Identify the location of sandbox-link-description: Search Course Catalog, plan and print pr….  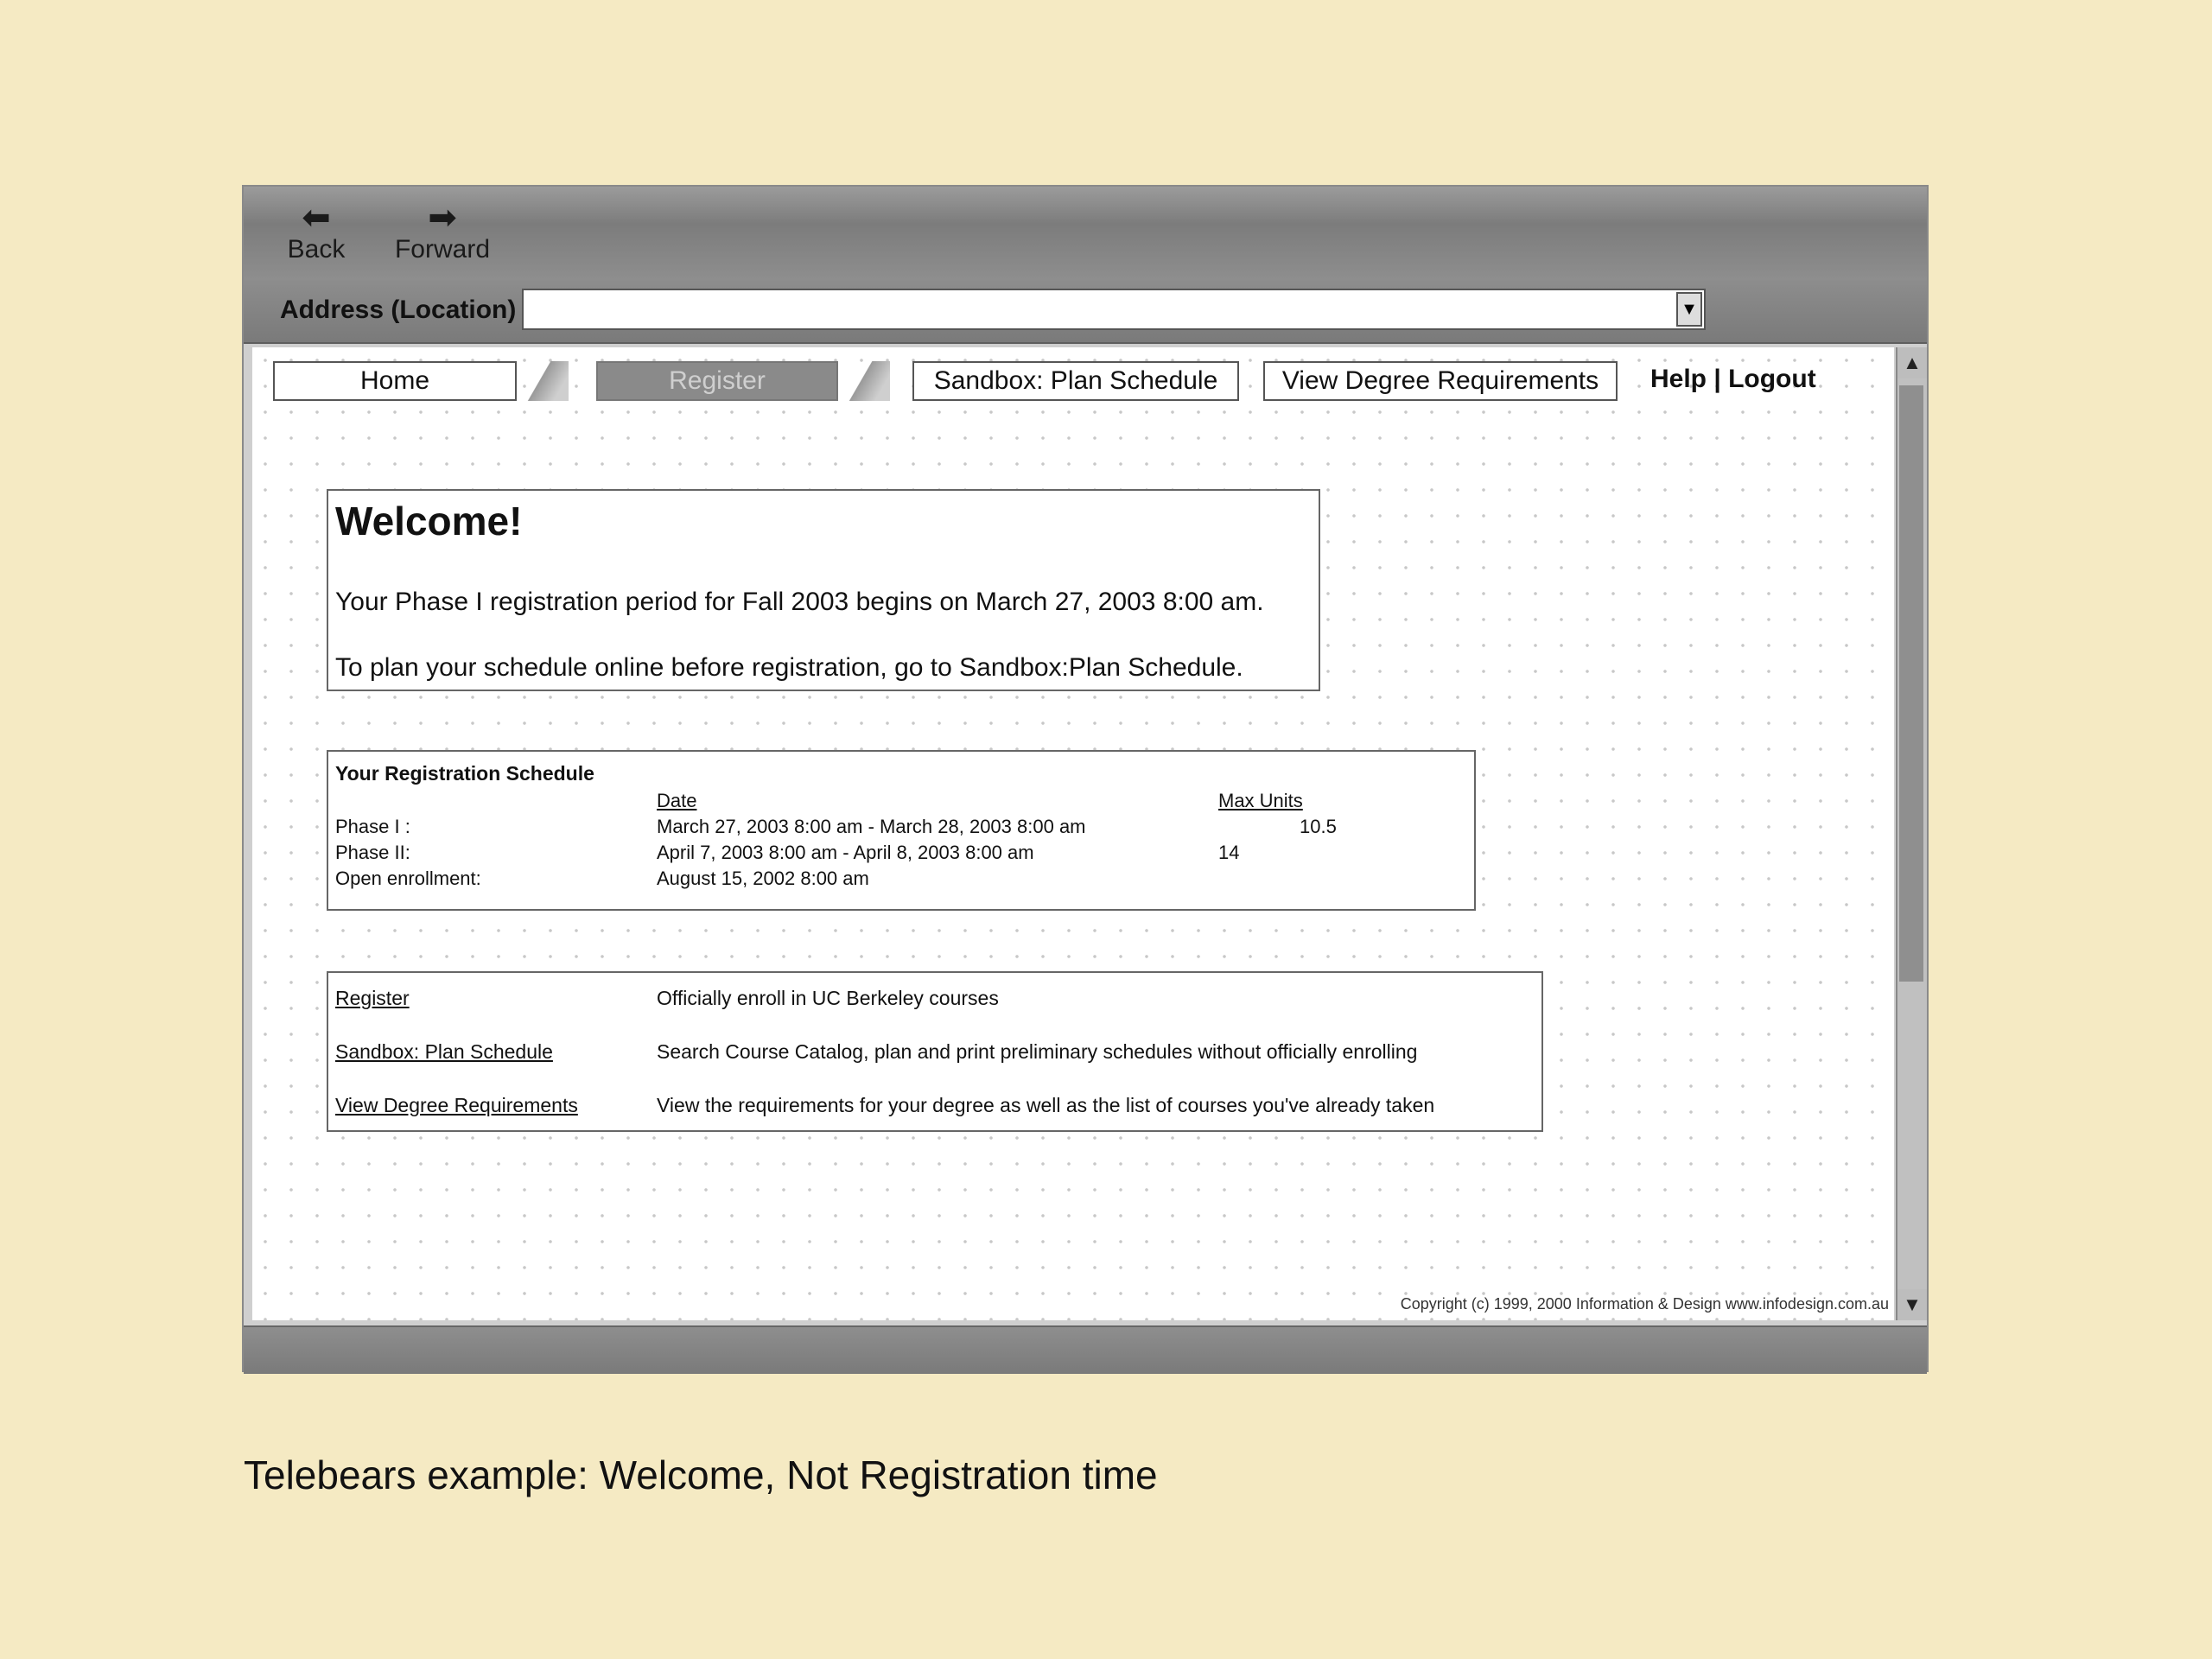
(1037, 1051).